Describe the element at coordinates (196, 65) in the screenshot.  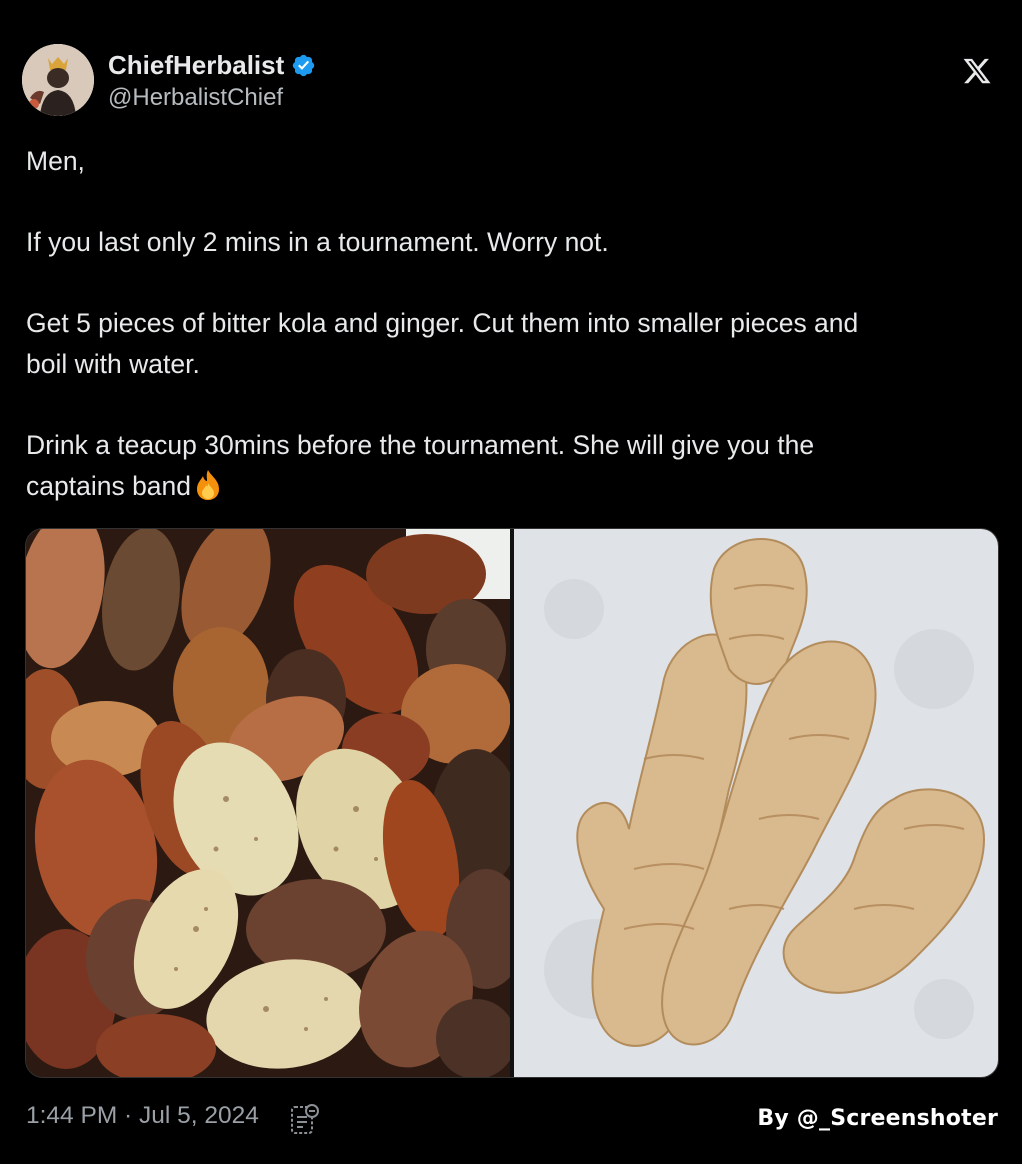
I see `author-name-text: ChiefHerbalist` at that location.